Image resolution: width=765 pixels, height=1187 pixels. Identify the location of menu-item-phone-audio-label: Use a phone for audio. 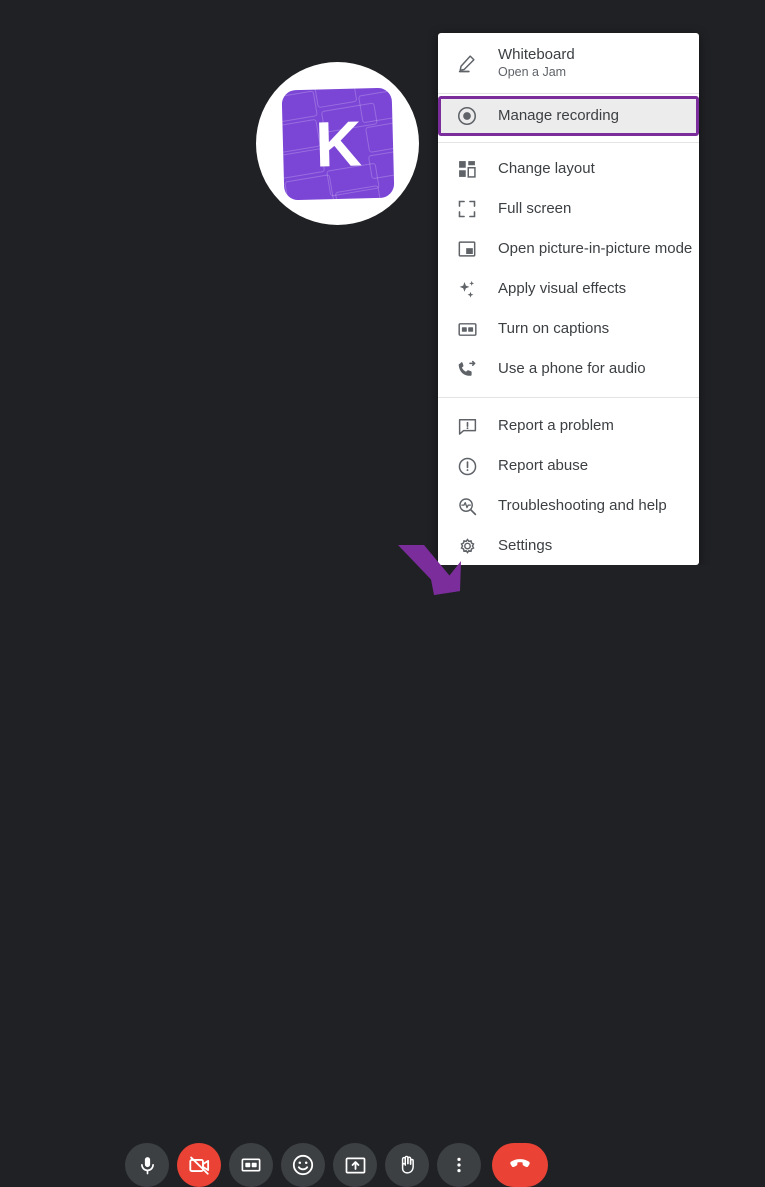
(572, 368).